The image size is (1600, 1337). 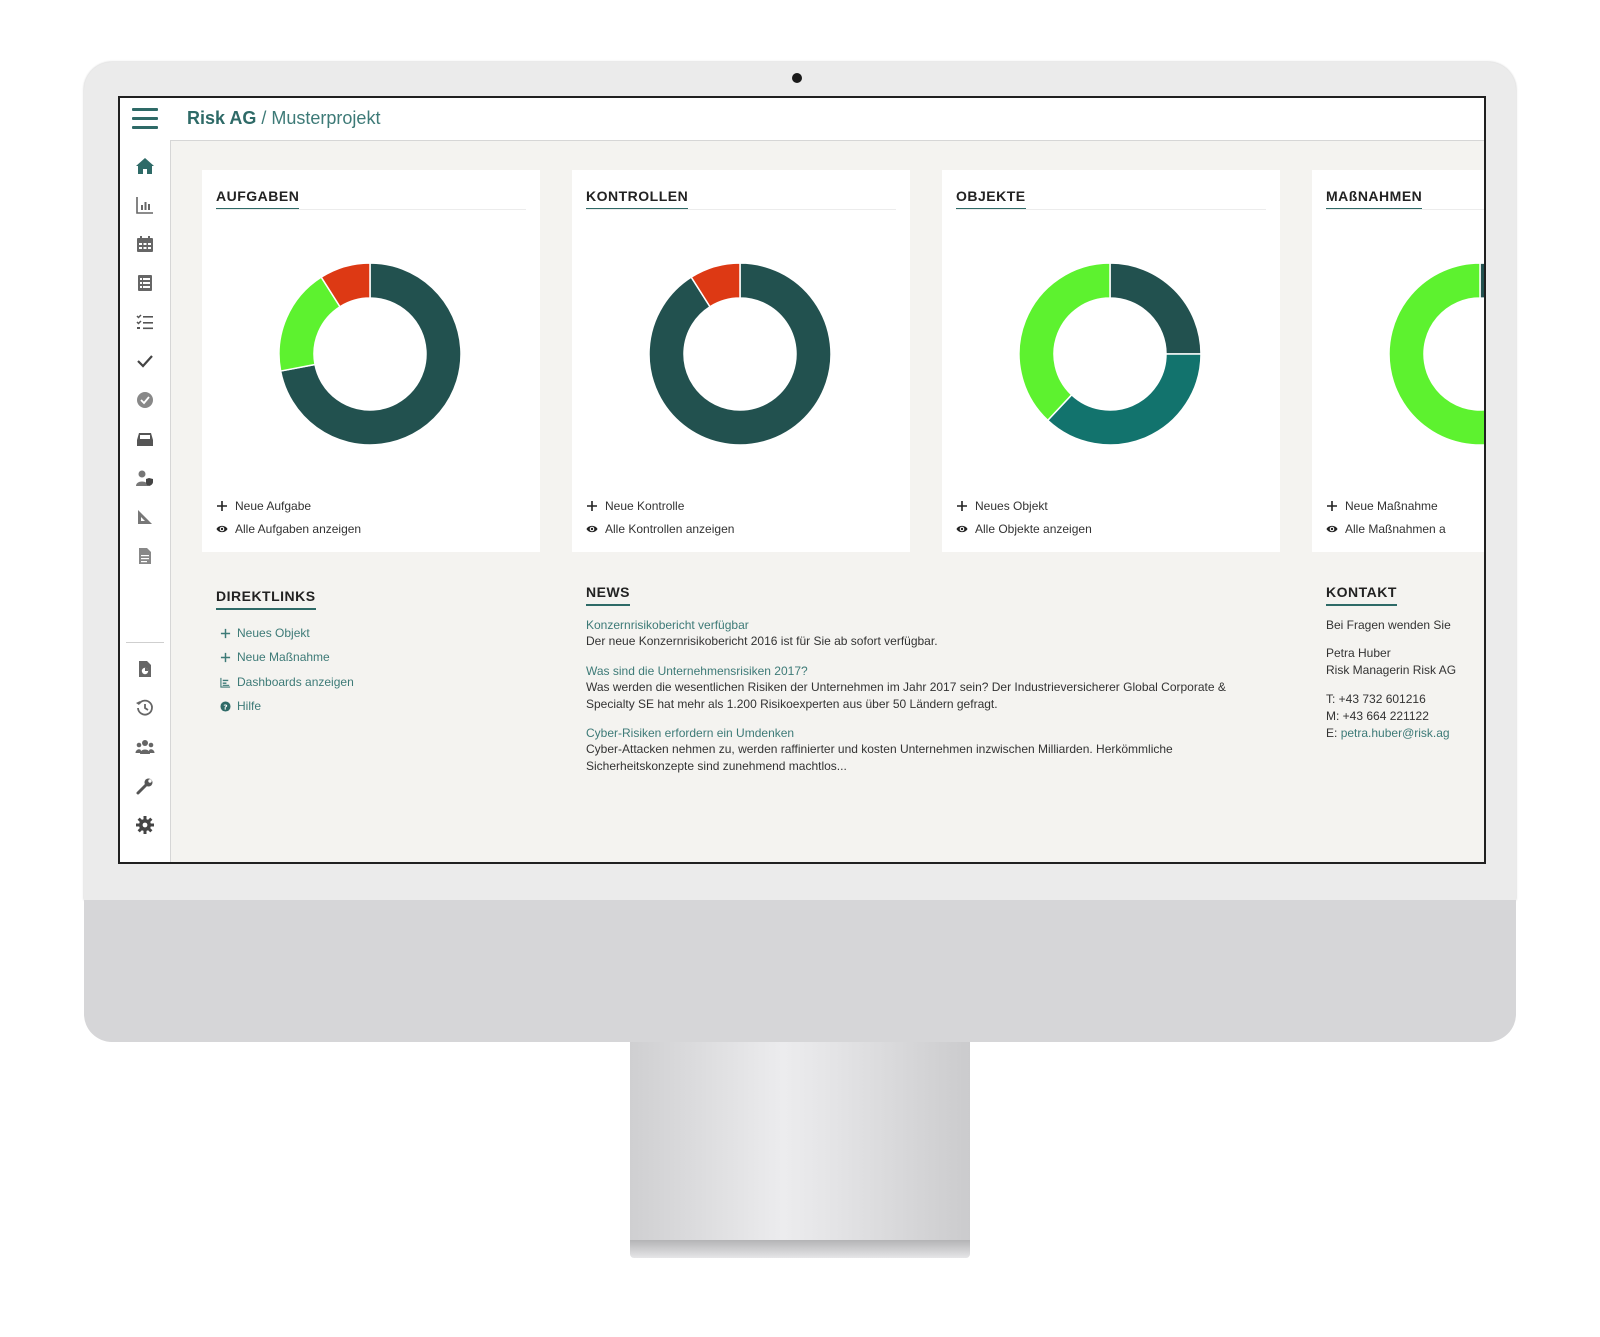 I want to click on link-label: Alle Kontrollen anzeigen, so click(x=670, y=529).